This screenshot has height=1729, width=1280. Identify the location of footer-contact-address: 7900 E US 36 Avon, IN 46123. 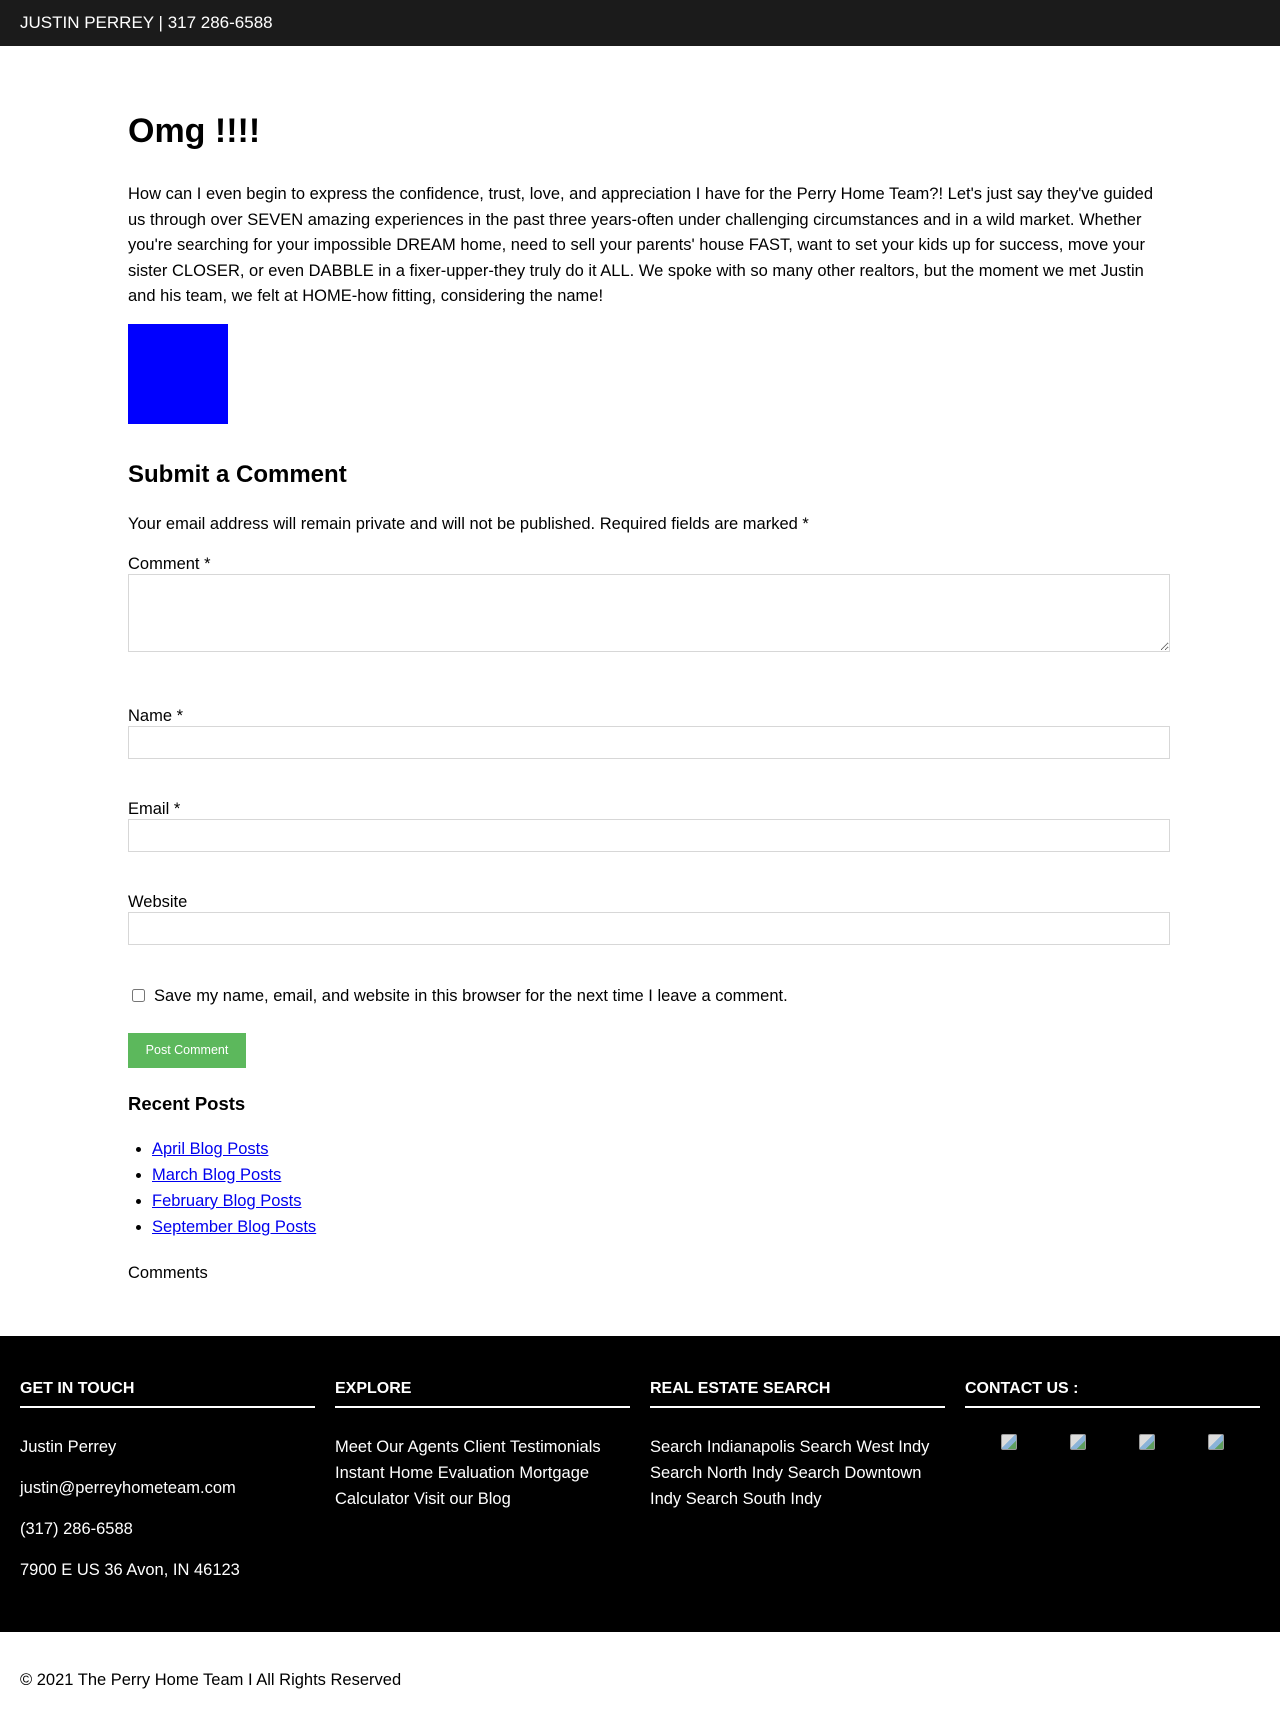
(130, 1570).